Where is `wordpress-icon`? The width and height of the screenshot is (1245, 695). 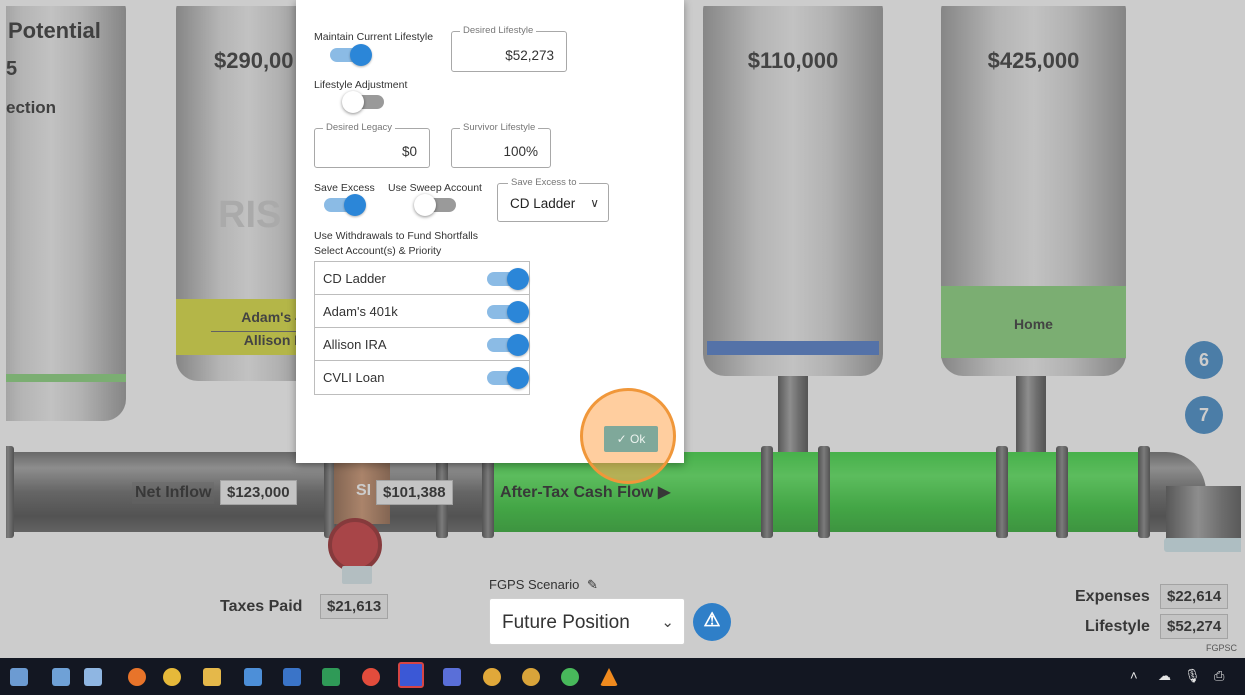 wordpress-icon is located at coordinates (492, 677).